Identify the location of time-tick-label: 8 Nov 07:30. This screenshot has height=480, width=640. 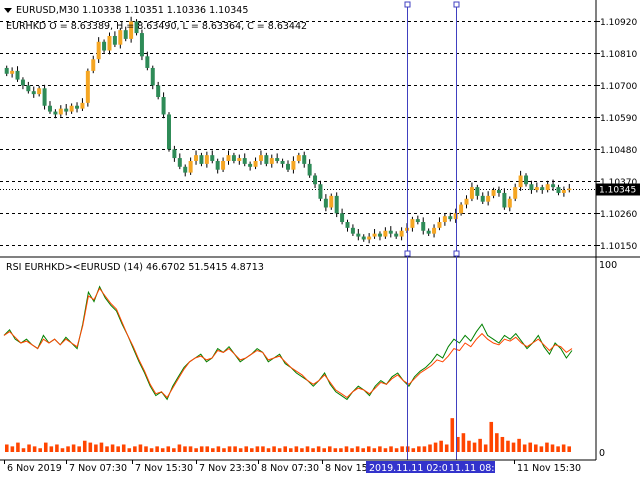
(290, 468).